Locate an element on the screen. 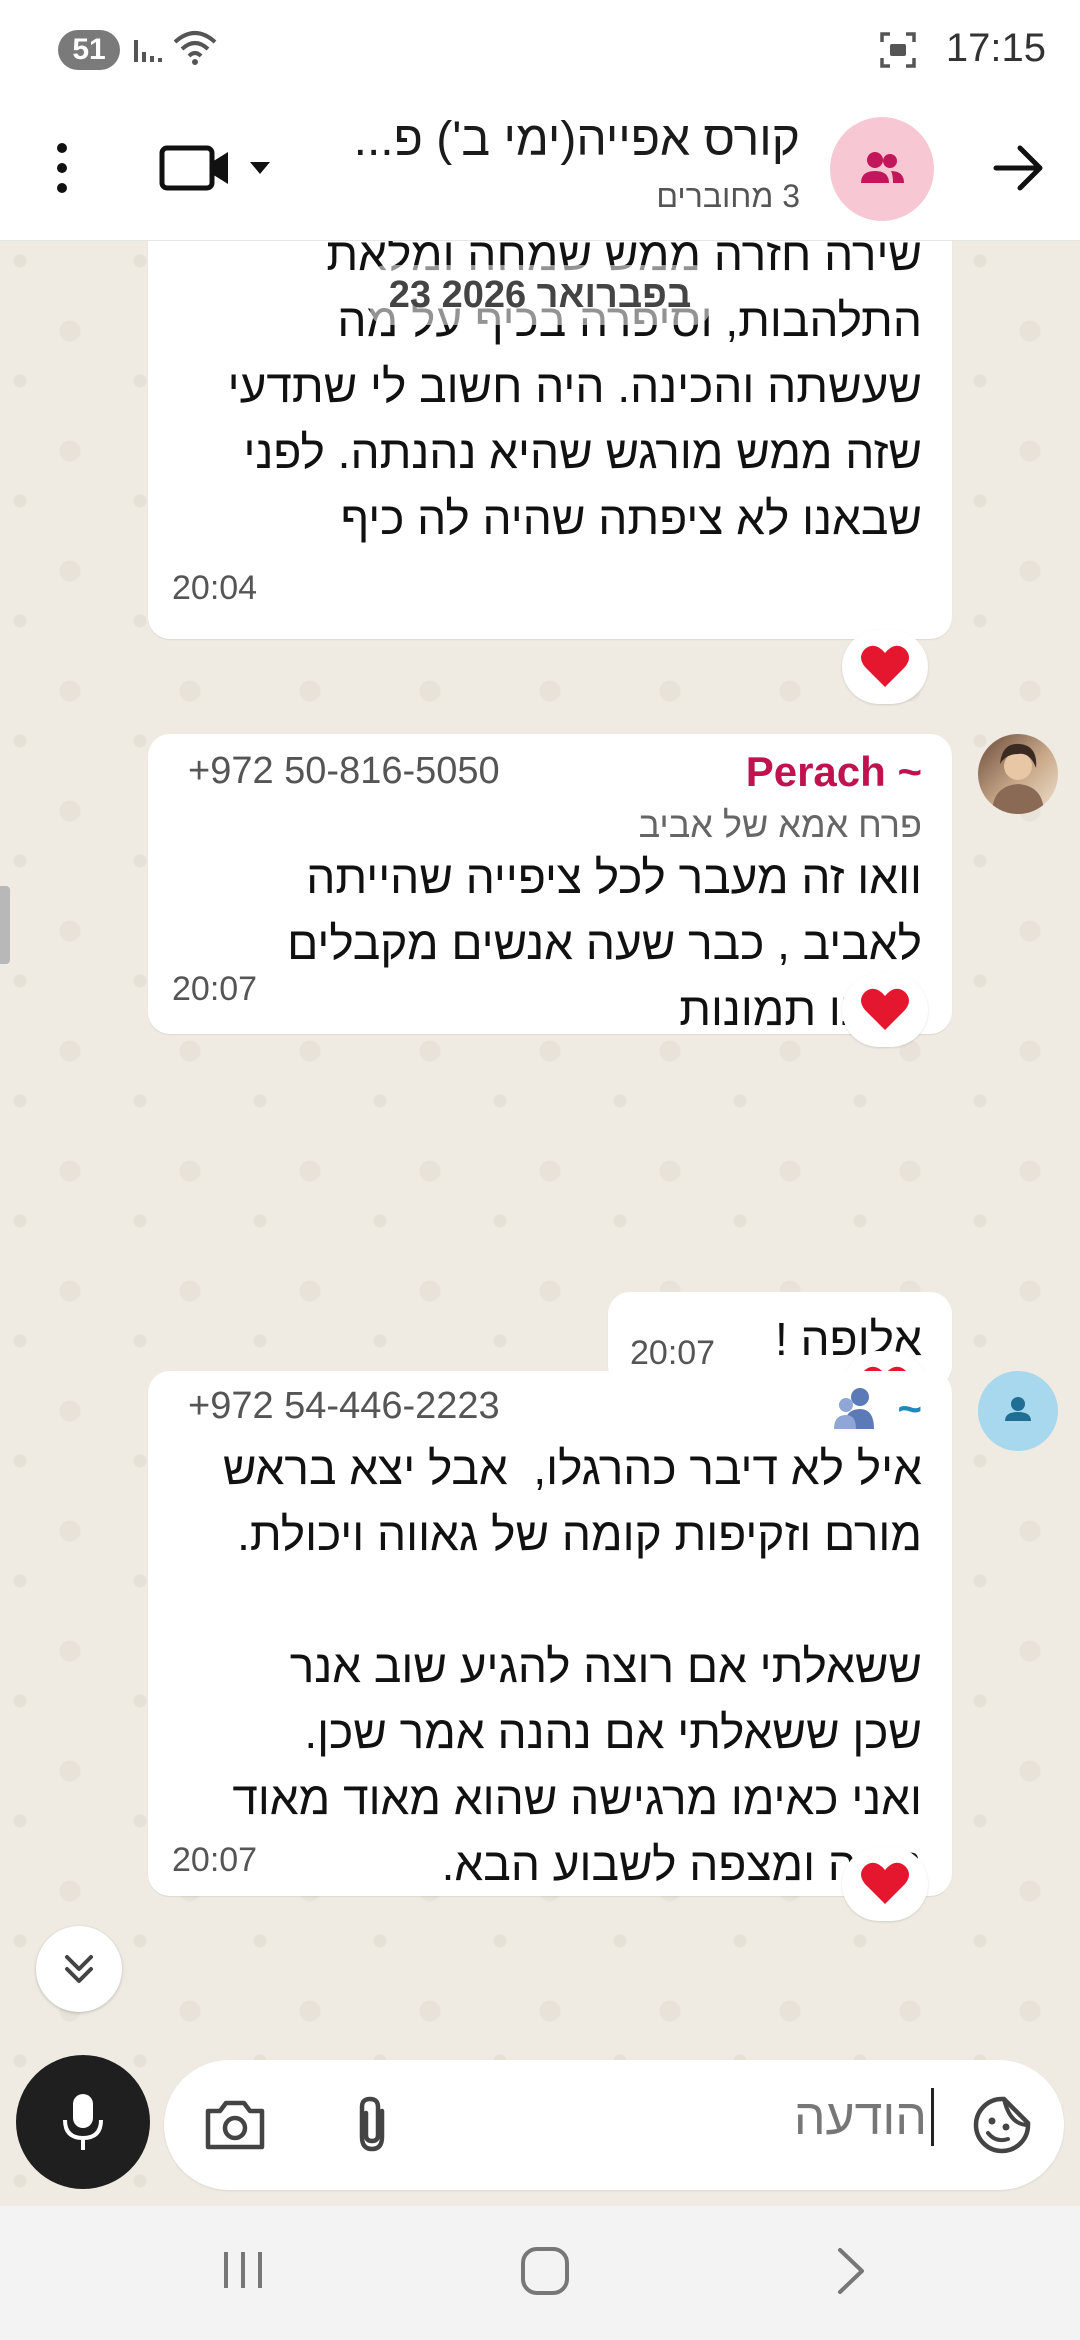  sticker-icon is located at coordinates (1002, 2125).